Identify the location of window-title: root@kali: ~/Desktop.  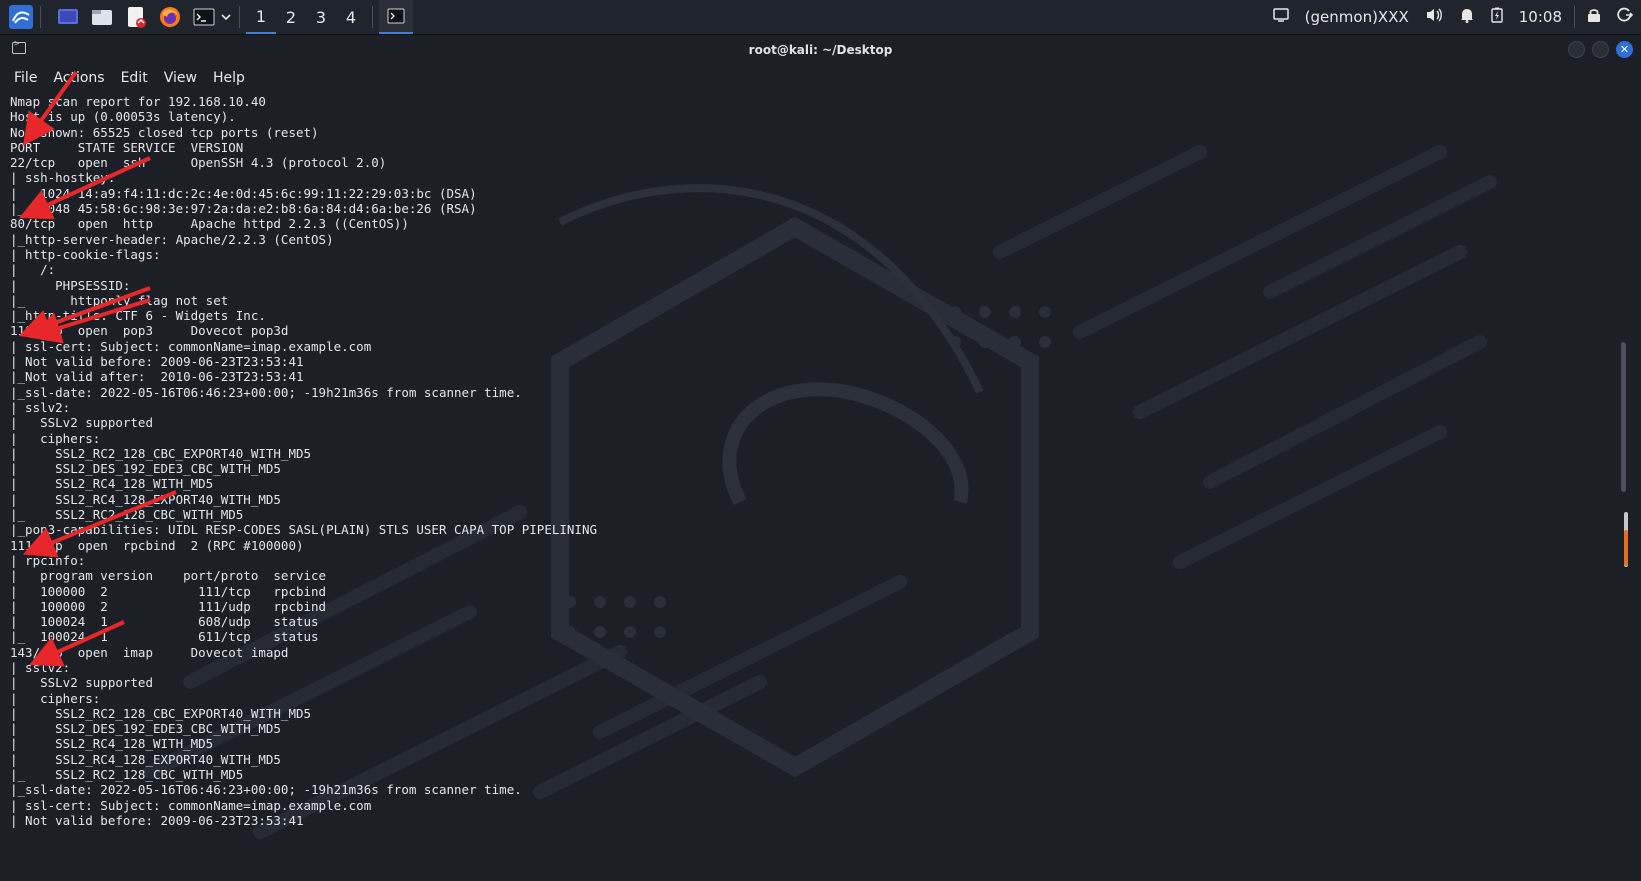
(820, 50).